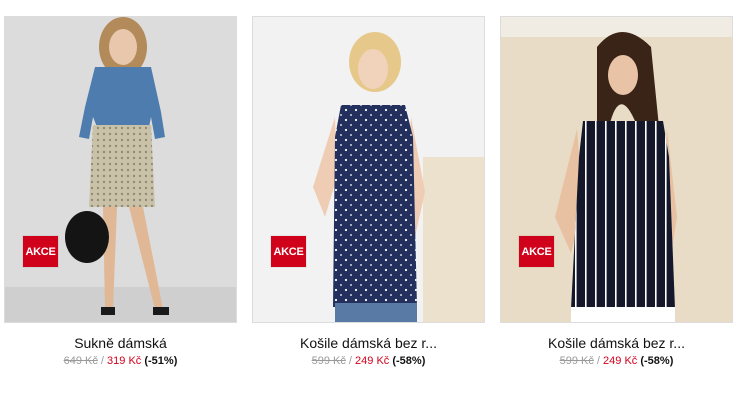 This screenshot has width=738, height=406. Describe the element at coordinates (120, 343) in the screenshot. I see `product-name: Sukně dámská` at that location.